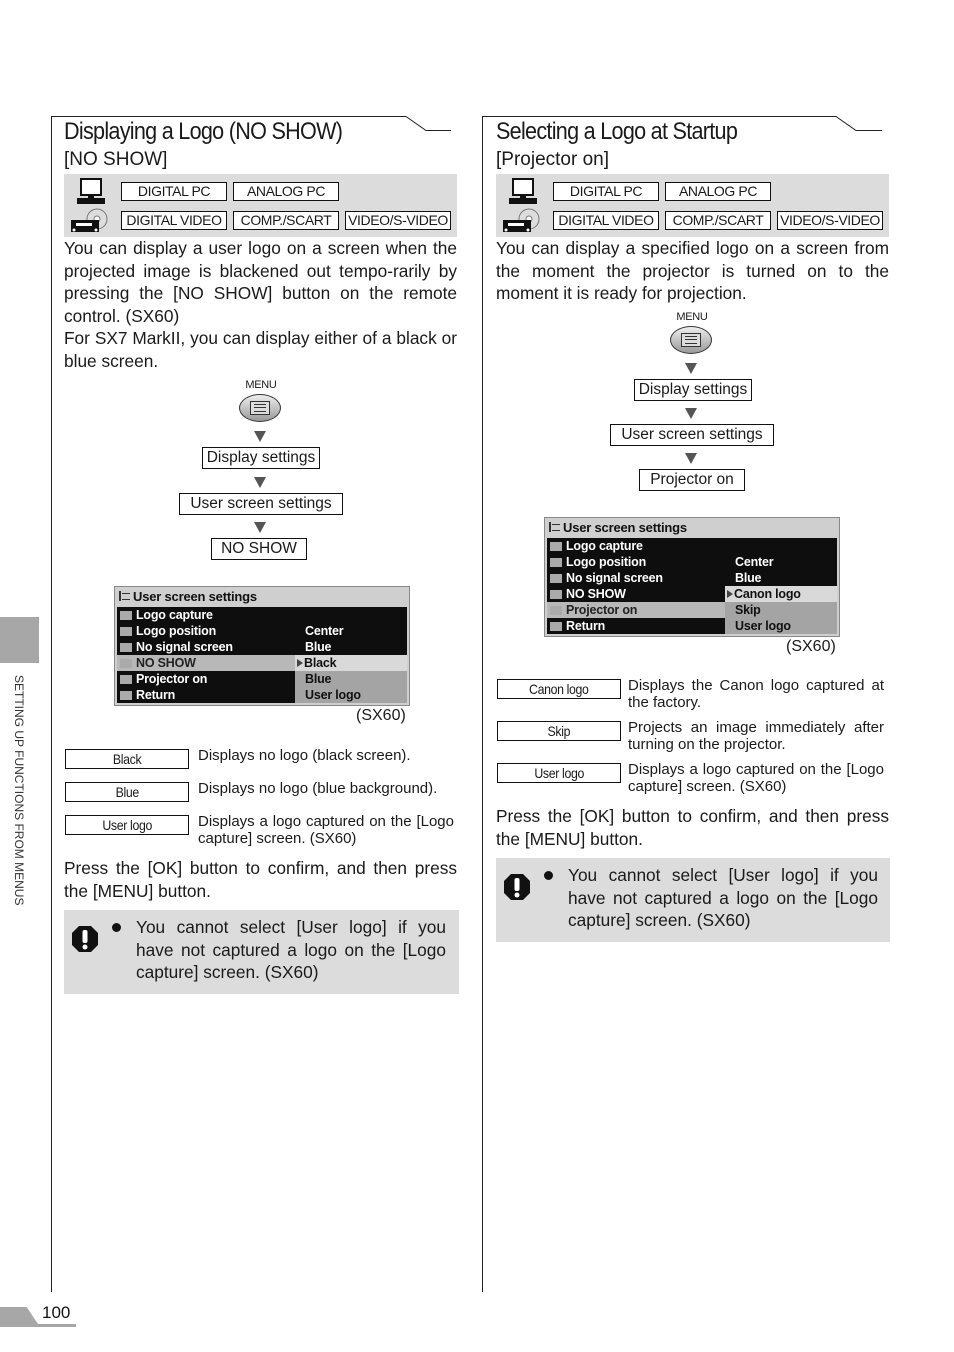  I want to click on page-number-underline, so click(38, 1325).